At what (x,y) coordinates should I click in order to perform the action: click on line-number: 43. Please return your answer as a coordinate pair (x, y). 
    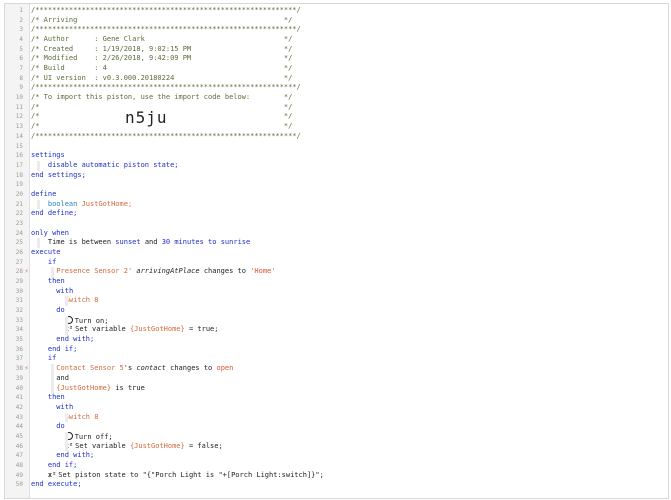
    Looking at the image, I should click on (19, 417).